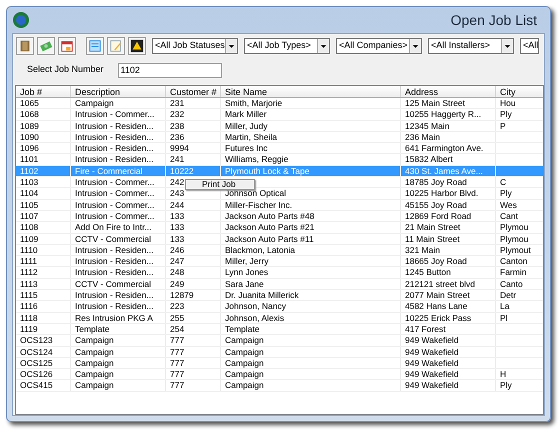 The image size is (559, 432). What do you see at coordinates (193, 329) in the screenshot?
I see `table-cell: 254` at bounding box center [193, 329].